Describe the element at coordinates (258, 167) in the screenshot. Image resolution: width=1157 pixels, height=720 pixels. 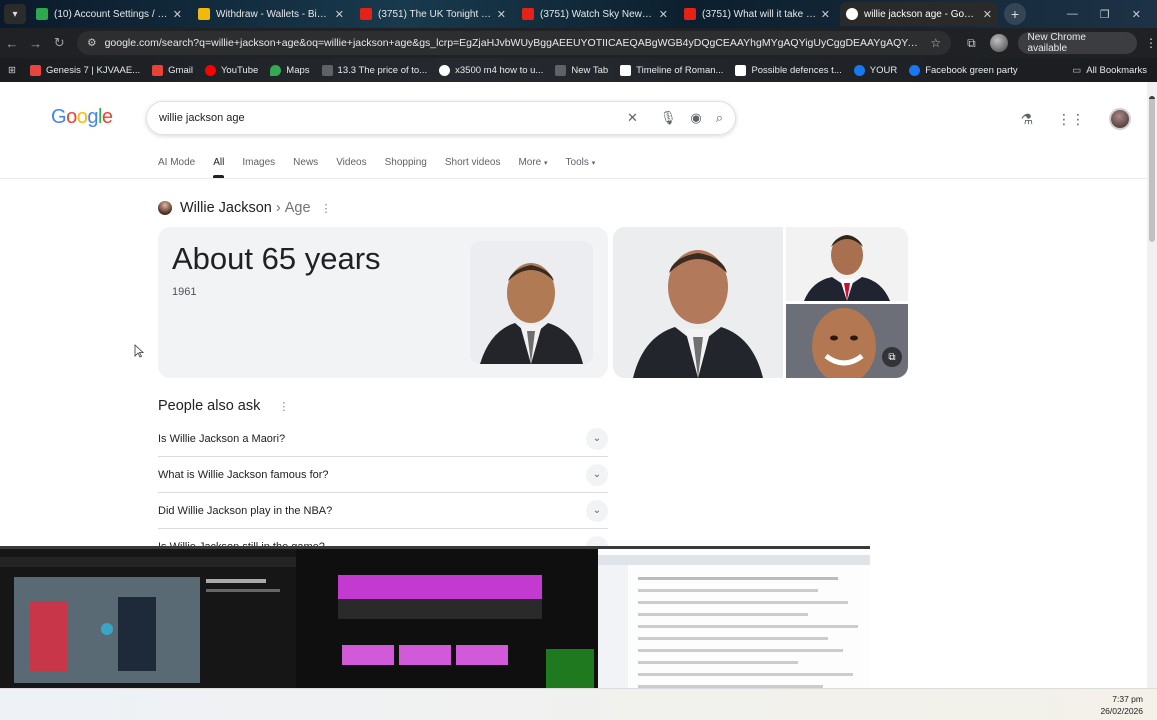
I see `tab-images: Images` at that location.